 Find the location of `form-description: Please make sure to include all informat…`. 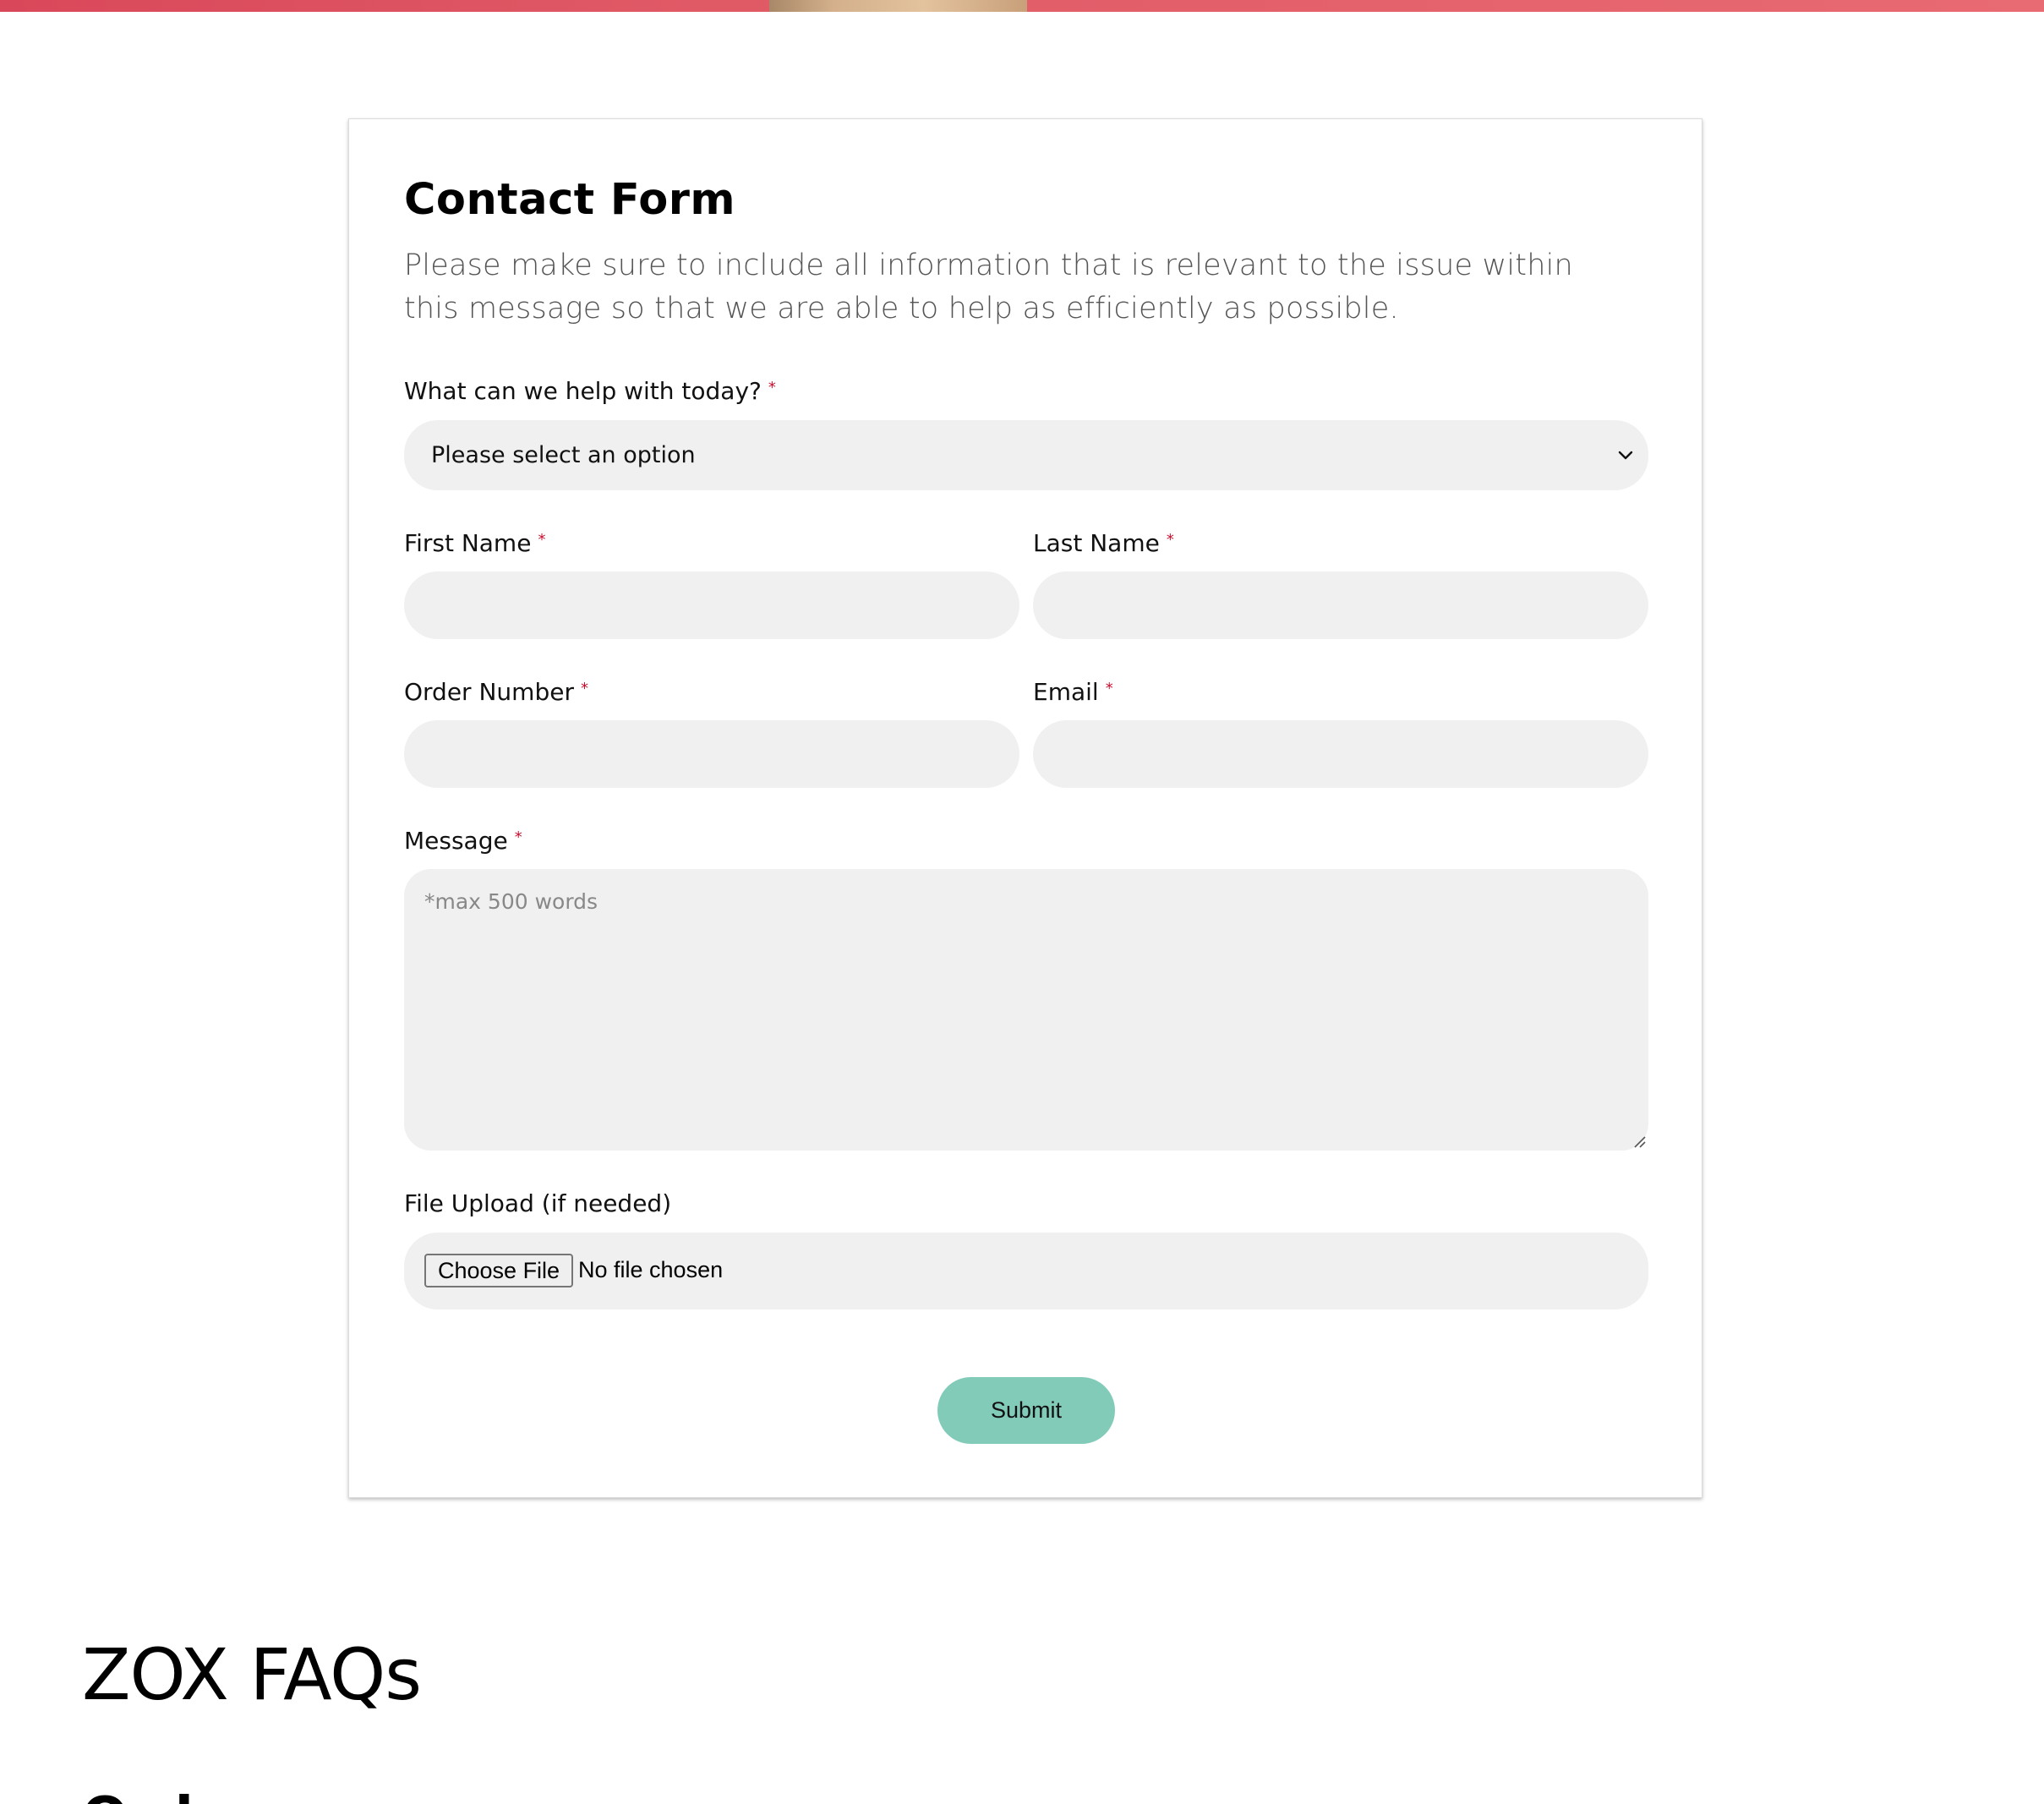

form-description: Please make sure to include all informat… is located at coordinates (988, 287).